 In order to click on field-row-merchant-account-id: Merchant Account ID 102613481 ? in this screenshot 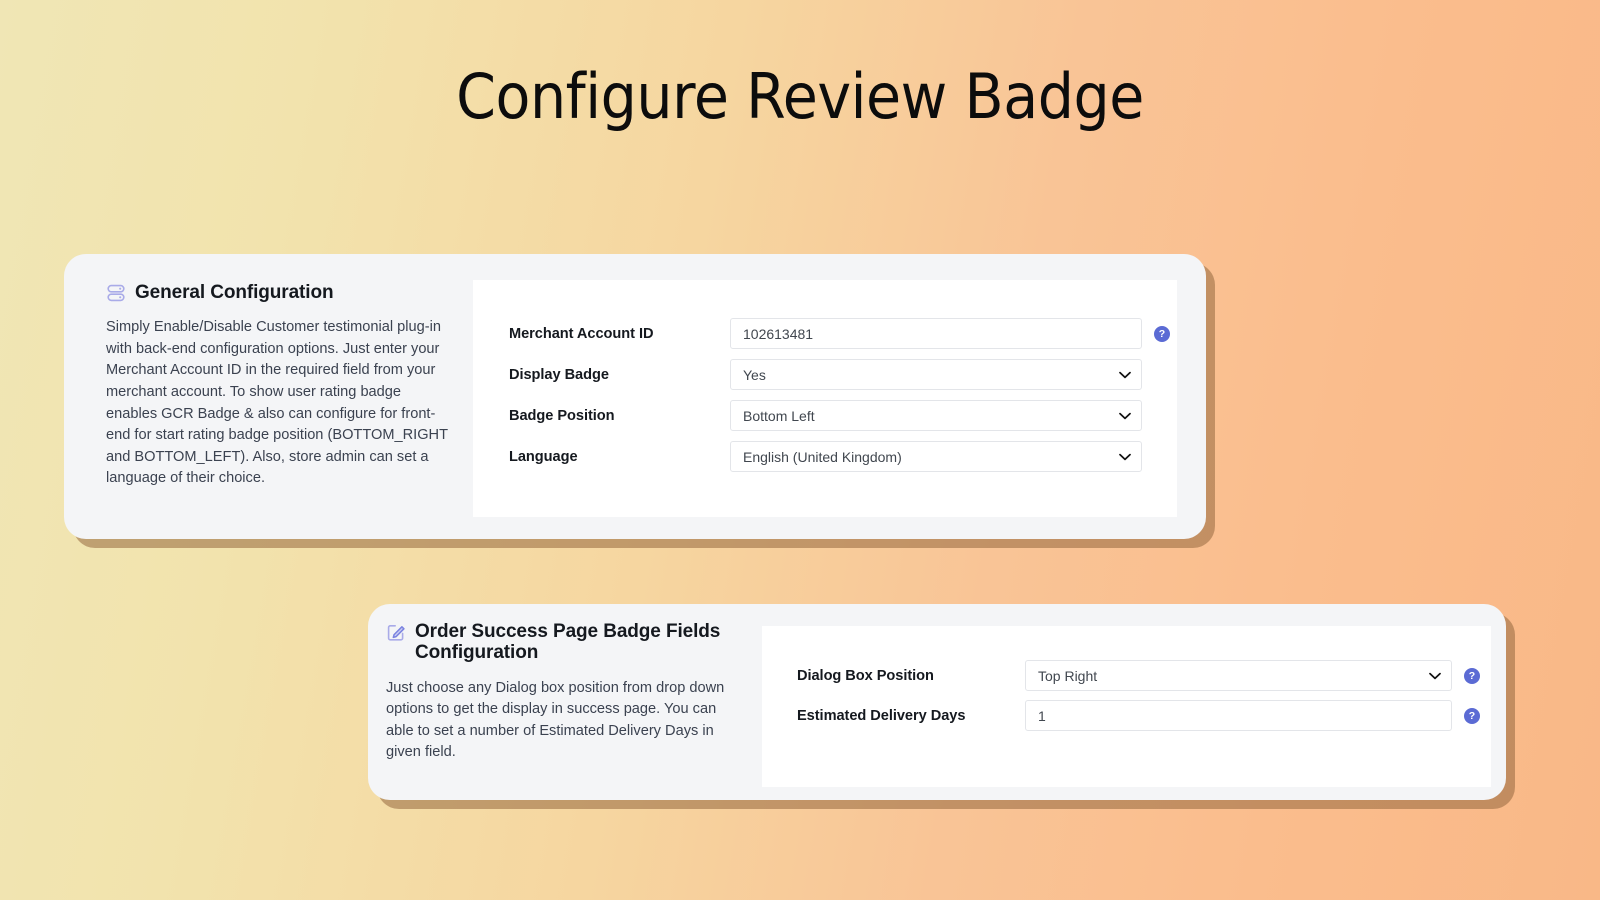, I will do `click(843, 333)`.